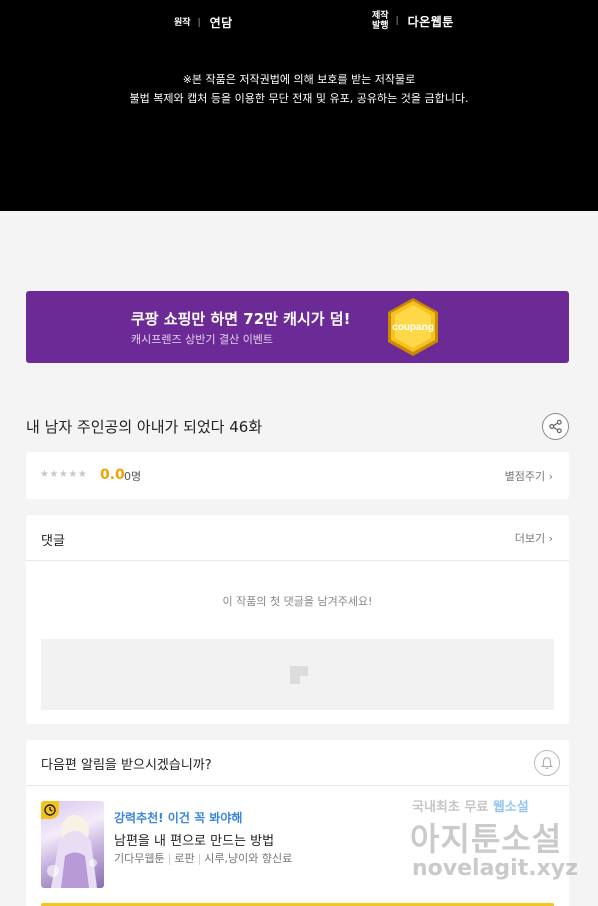  I want to click on comments-more-link: 더보기 ›, so click(534, 538).